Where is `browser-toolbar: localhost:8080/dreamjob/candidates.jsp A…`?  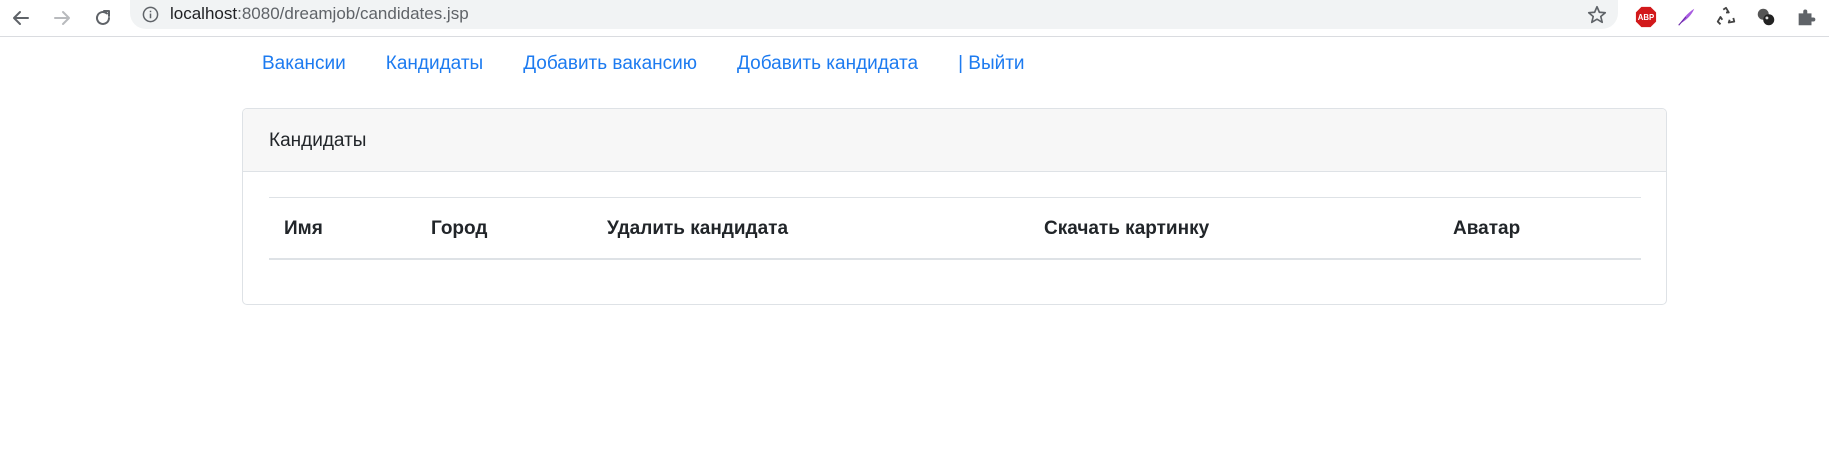
browser-toolbar: localhost:8080/dreamjob/candidates.jsp A… is located at coordinates (914, 18).